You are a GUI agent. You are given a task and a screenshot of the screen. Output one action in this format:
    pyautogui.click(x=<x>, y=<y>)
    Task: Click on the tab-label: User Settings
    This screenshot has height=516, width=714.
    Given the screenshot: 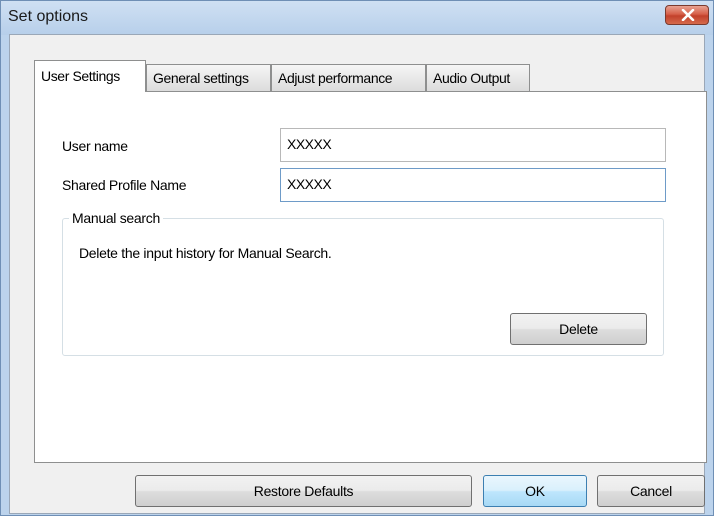 What is the action you would take?
    pyautogui.click(x=80, y=76)
    